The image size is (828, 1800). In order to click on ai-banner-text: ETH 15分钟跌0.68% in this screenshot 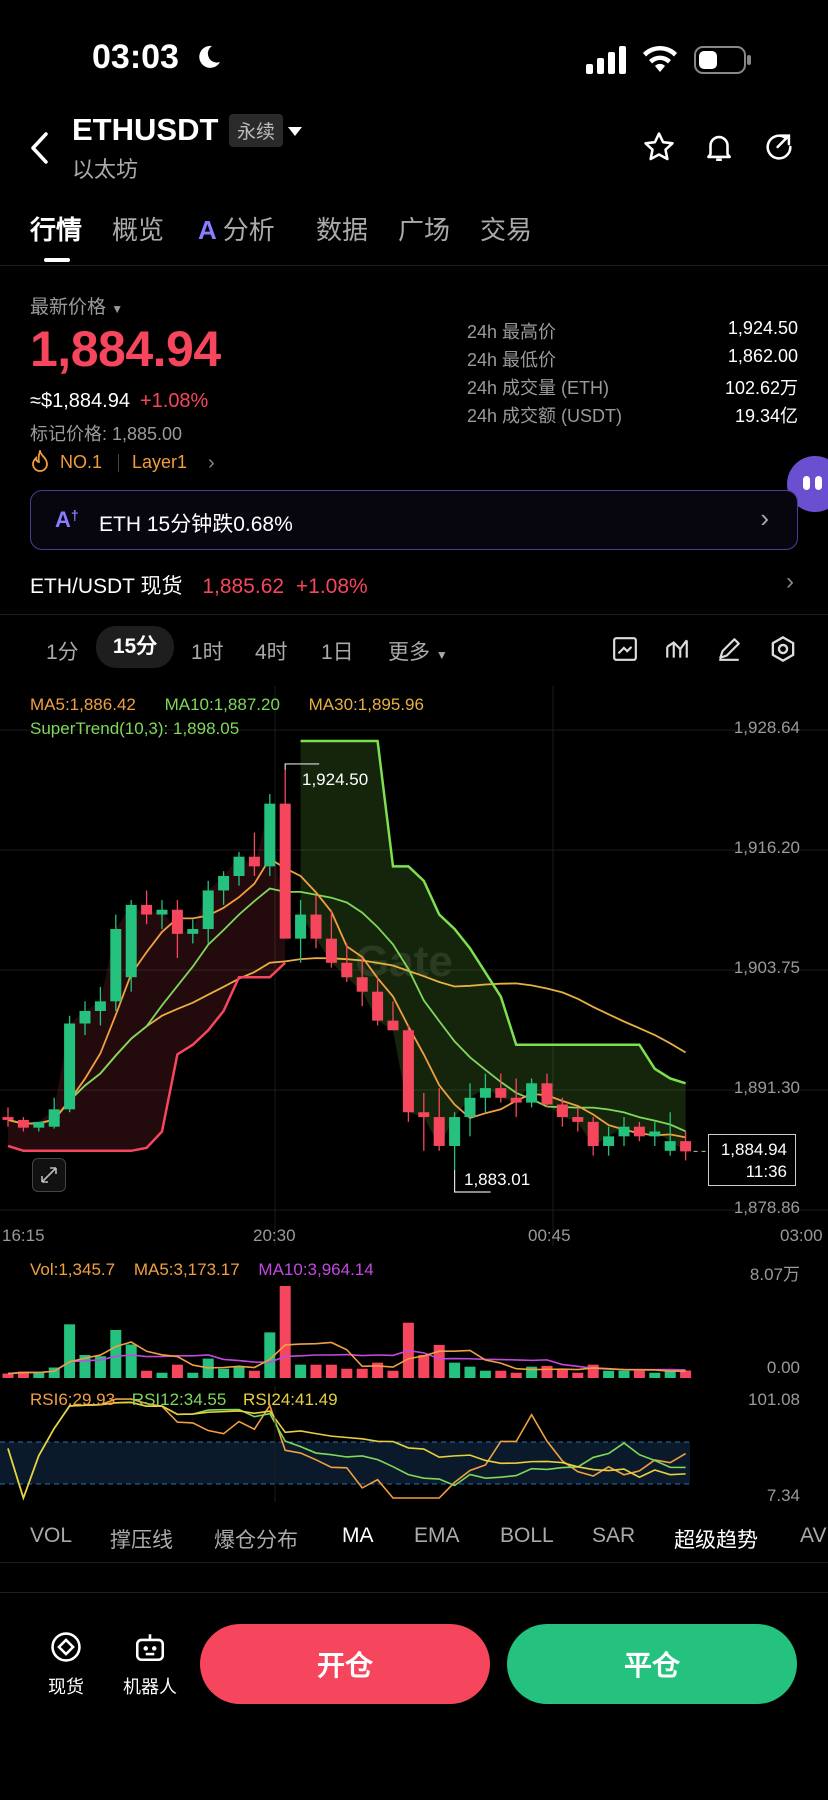, I will do `click(196, 524)`.